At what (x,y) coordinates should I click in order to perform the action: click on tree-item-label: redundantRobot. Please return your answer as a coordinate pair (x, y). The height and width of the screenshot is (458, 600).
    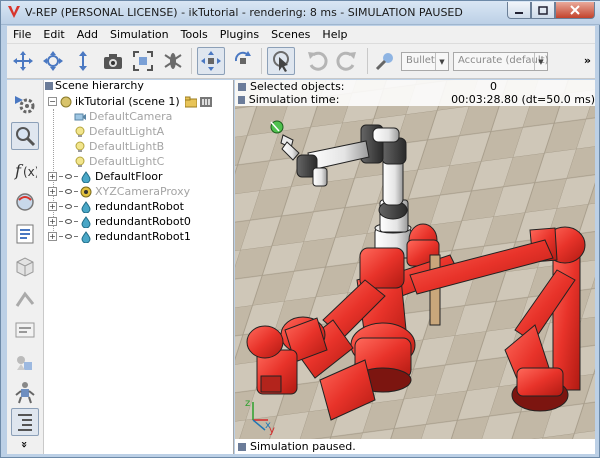
    Looking at the image, I should click on (139, 206).